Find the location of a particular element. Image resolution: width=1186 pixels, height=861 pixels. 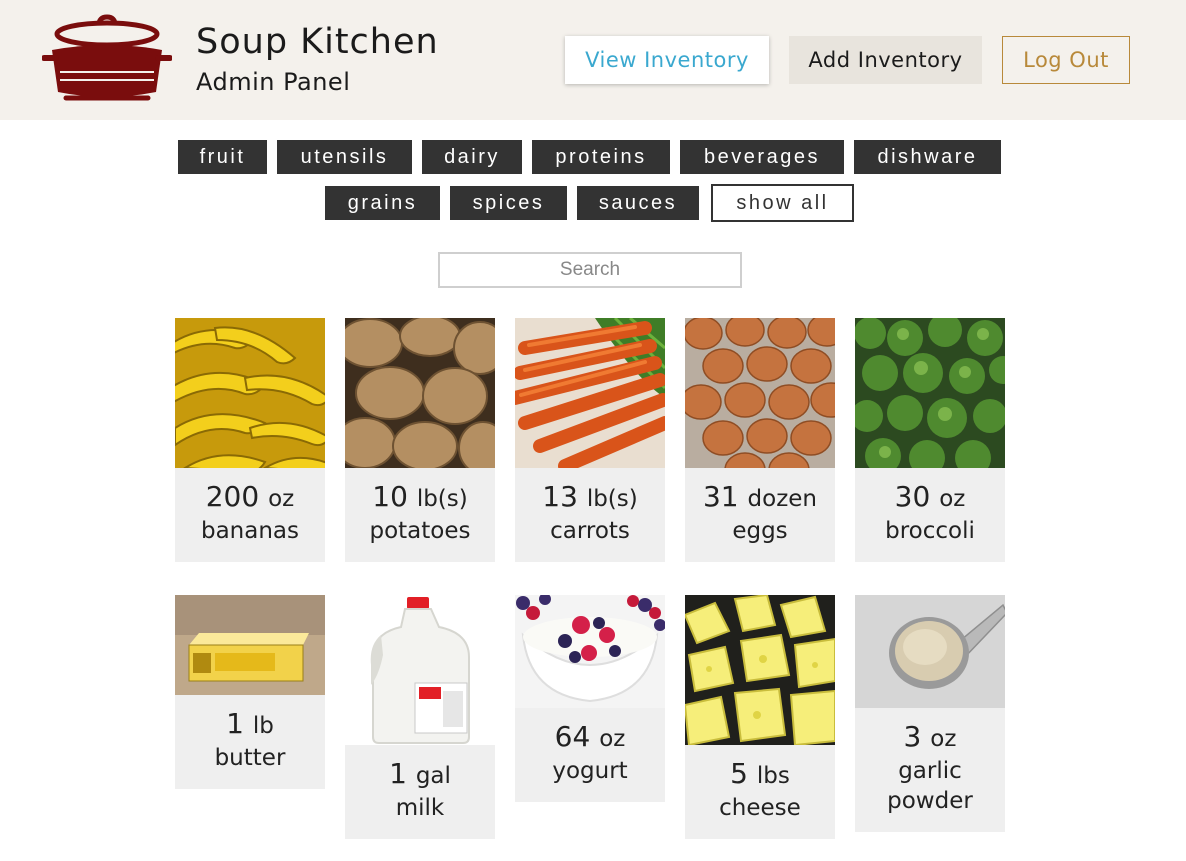

filter-spices: spices is located at coordinates (508, 203).